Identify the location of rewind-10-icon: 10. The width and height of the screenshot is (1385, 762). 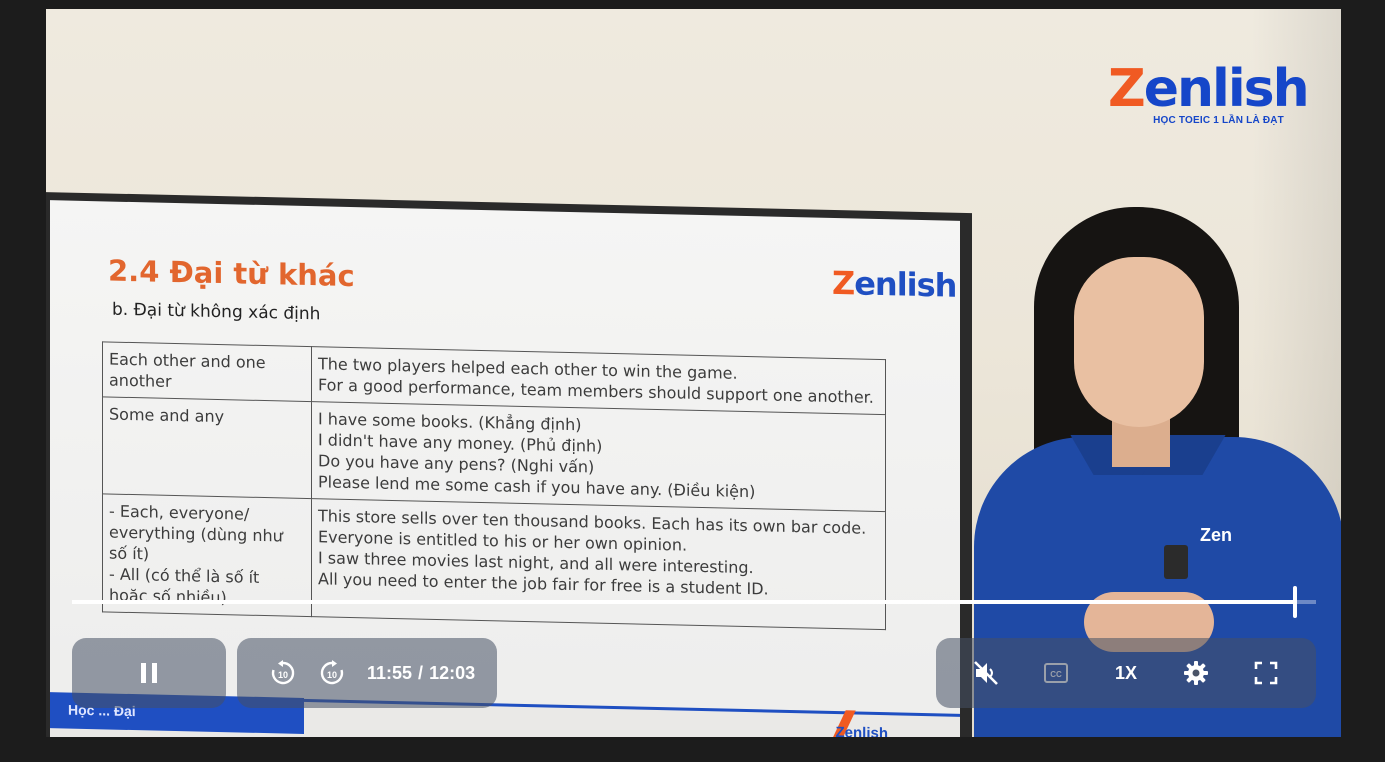
(283, 672).